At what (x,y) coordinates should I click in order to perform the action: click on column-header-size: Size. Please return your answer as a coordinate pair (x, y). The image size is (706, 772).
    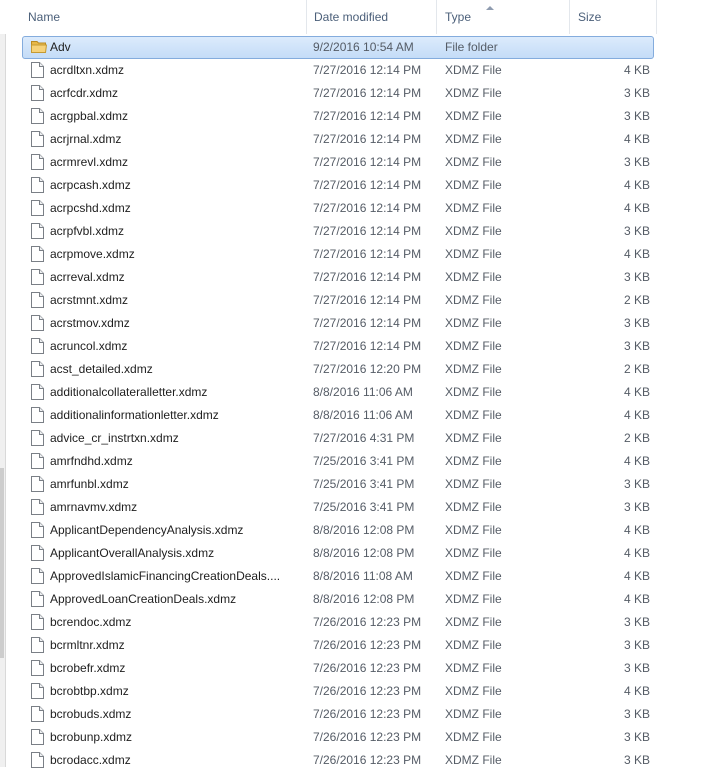
    Looking at the image, I should click on (612, 17).